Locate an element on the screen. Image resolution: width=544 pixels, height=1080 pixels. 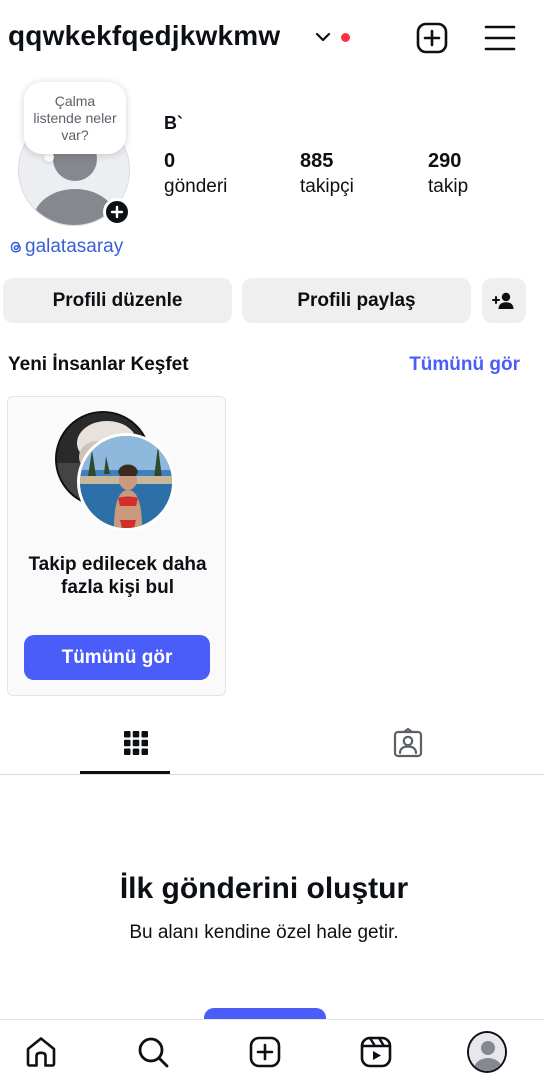
nav-search is located at coordinates (153, 1052).